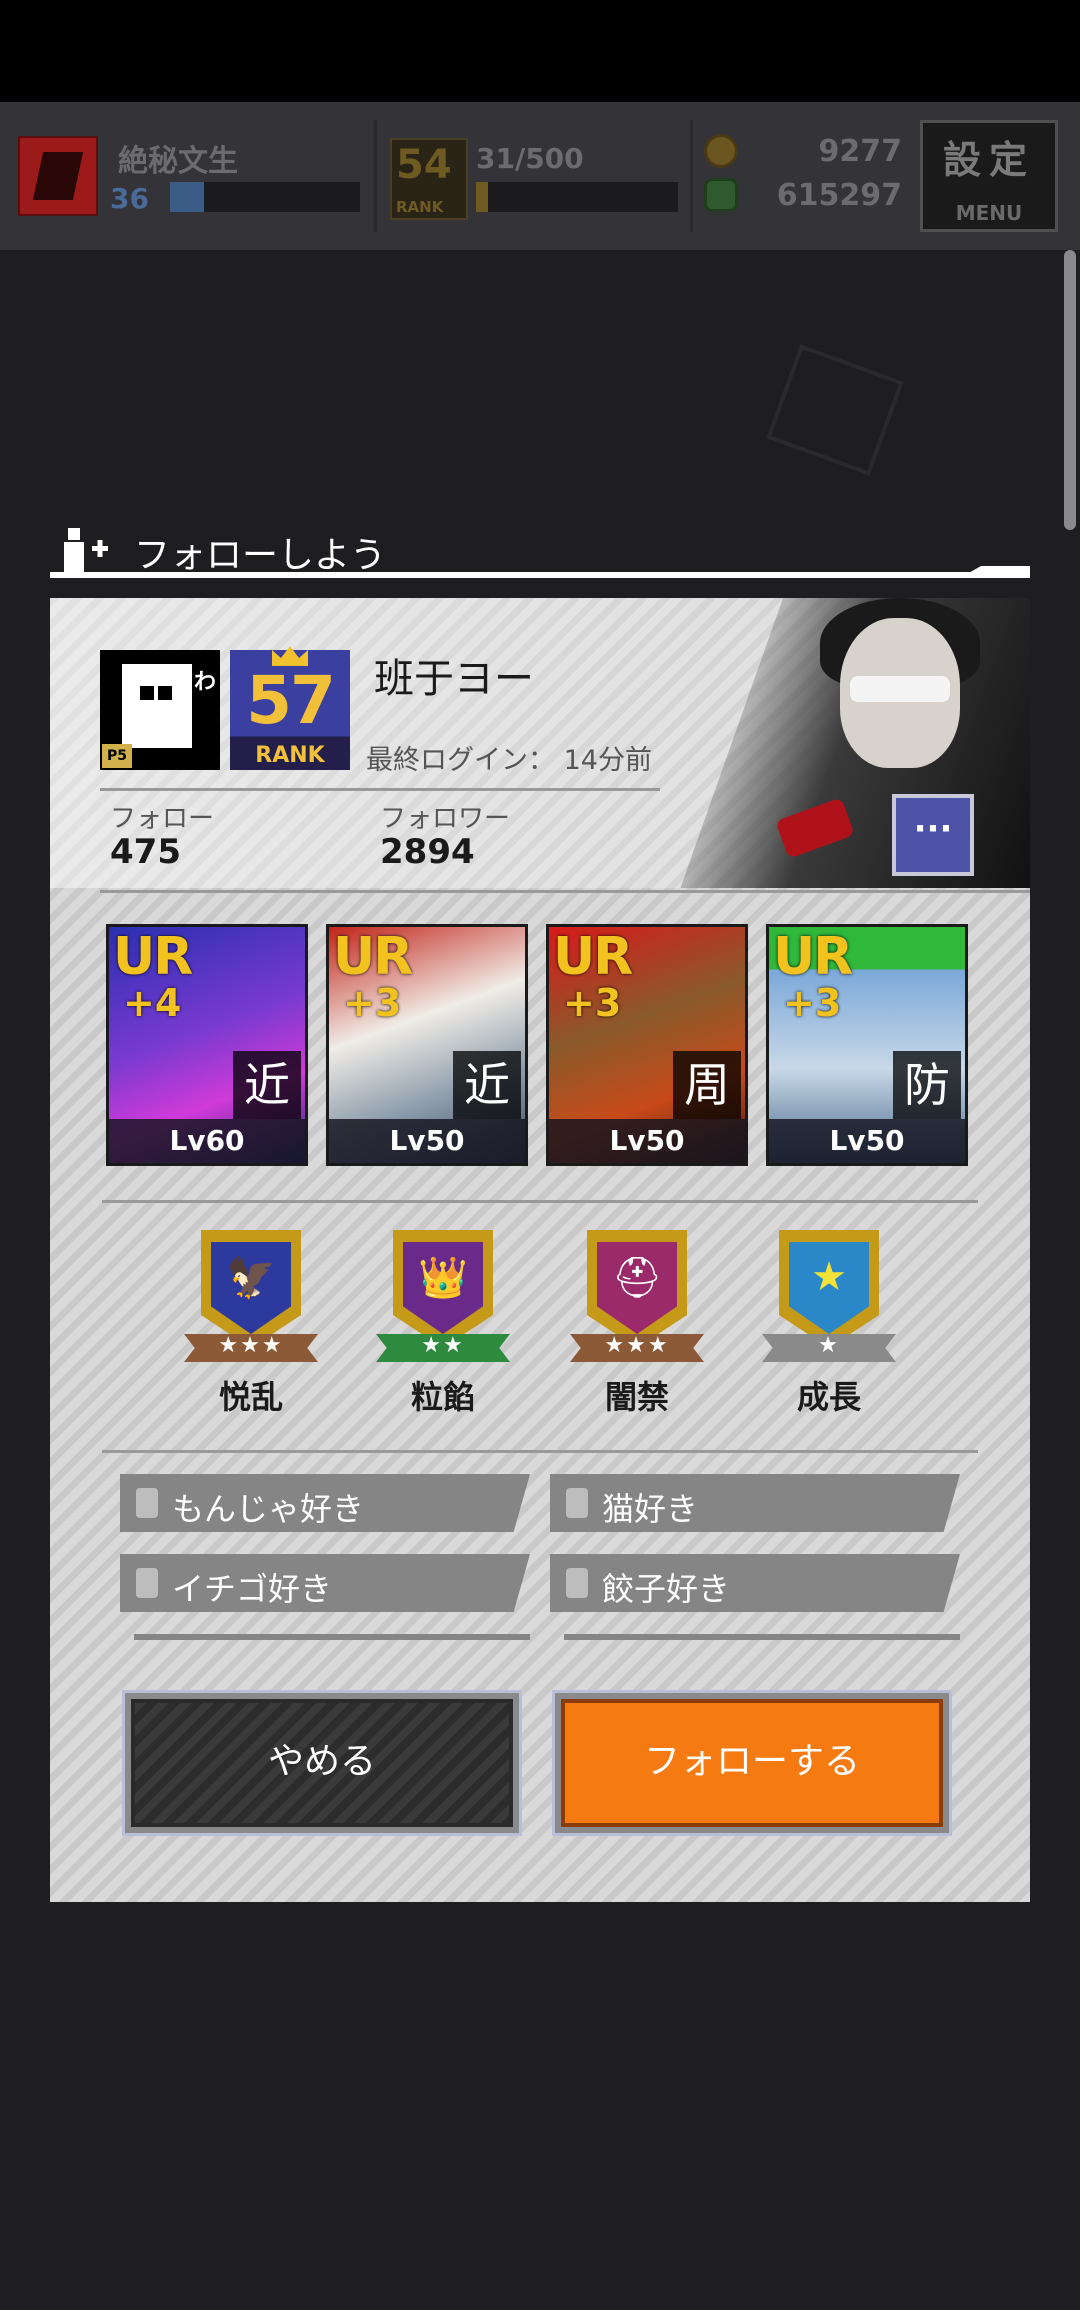 This screenshot has width=1080, height=2310. Describe the element at coordinates (835, 410) in the screenshot. I see `background-decoration` at that location.